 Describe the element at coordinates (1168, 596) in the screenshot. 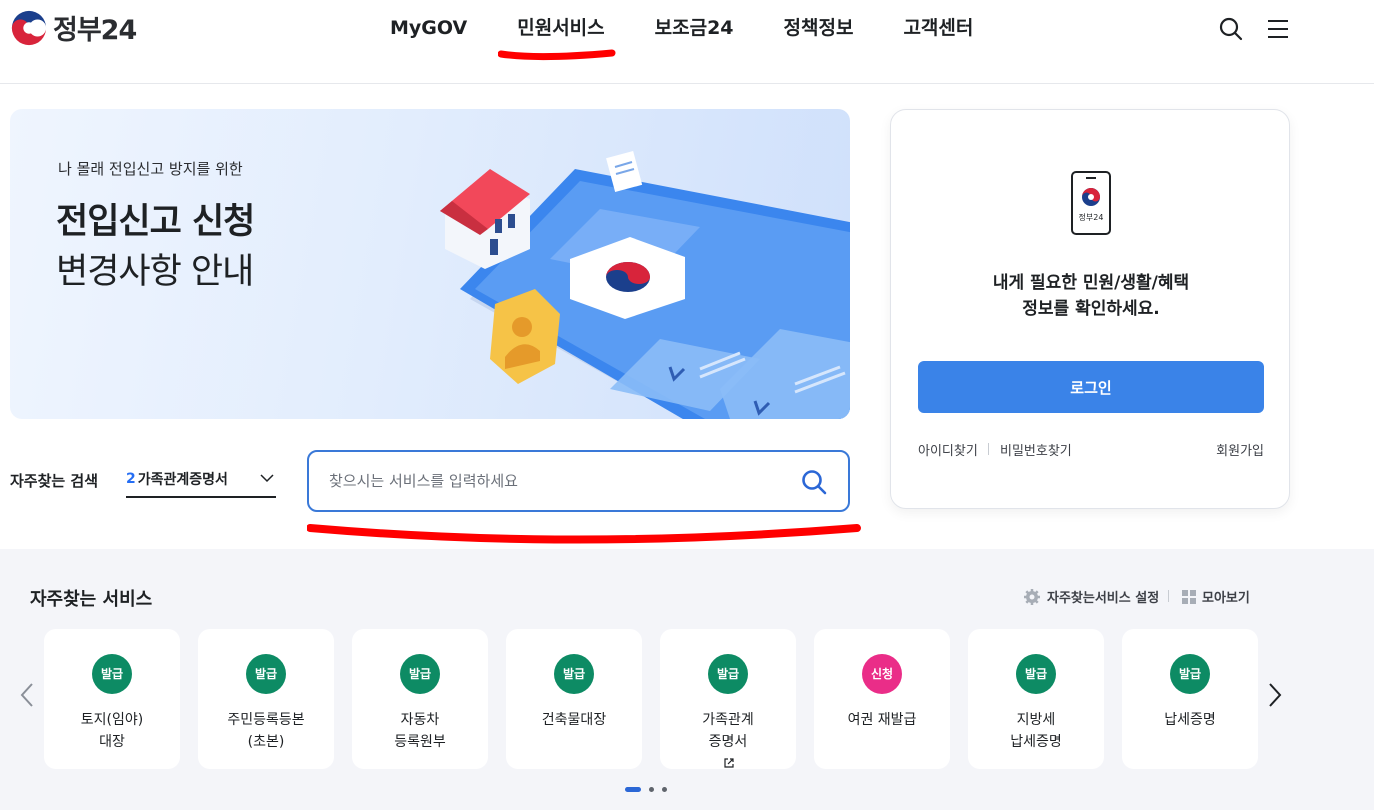

I see `divider` at that location.